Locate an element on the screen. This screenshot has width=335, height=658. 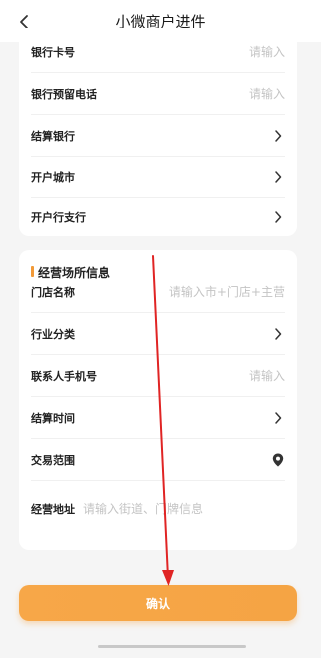
row-transaction-range: 交易范围 is located at coordinates (158, 460).